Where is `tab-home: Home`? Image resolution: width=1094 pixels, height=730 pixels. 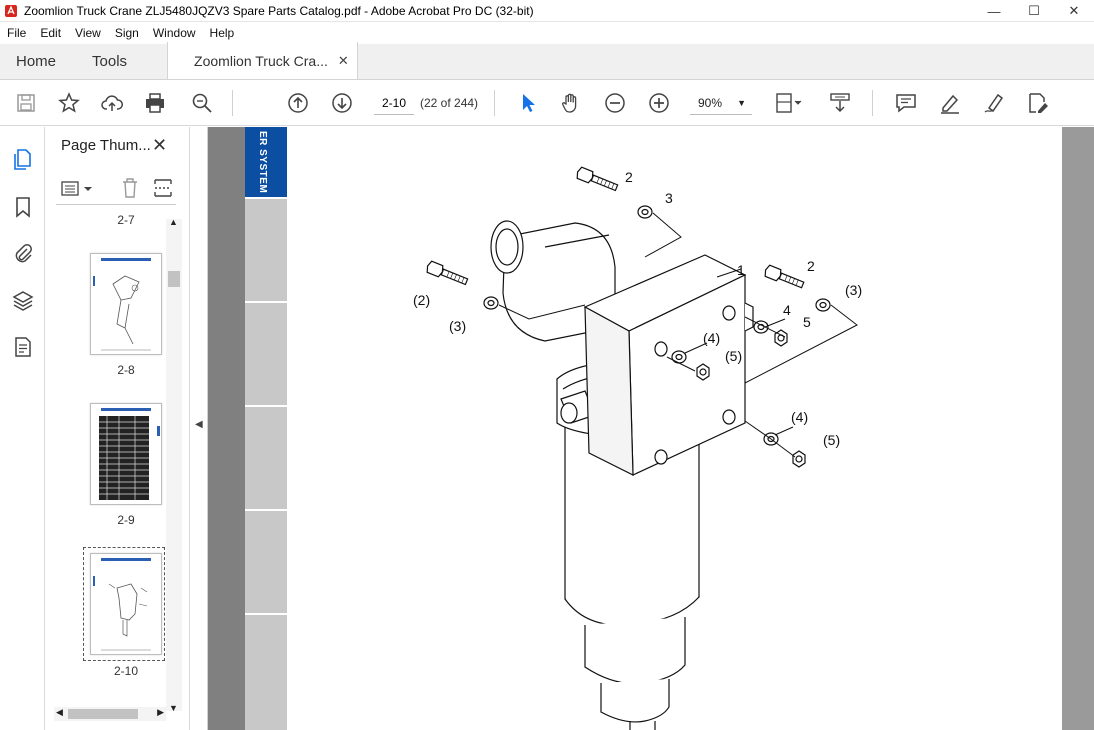
tab-home: Home is located at coordinates (36, 61).